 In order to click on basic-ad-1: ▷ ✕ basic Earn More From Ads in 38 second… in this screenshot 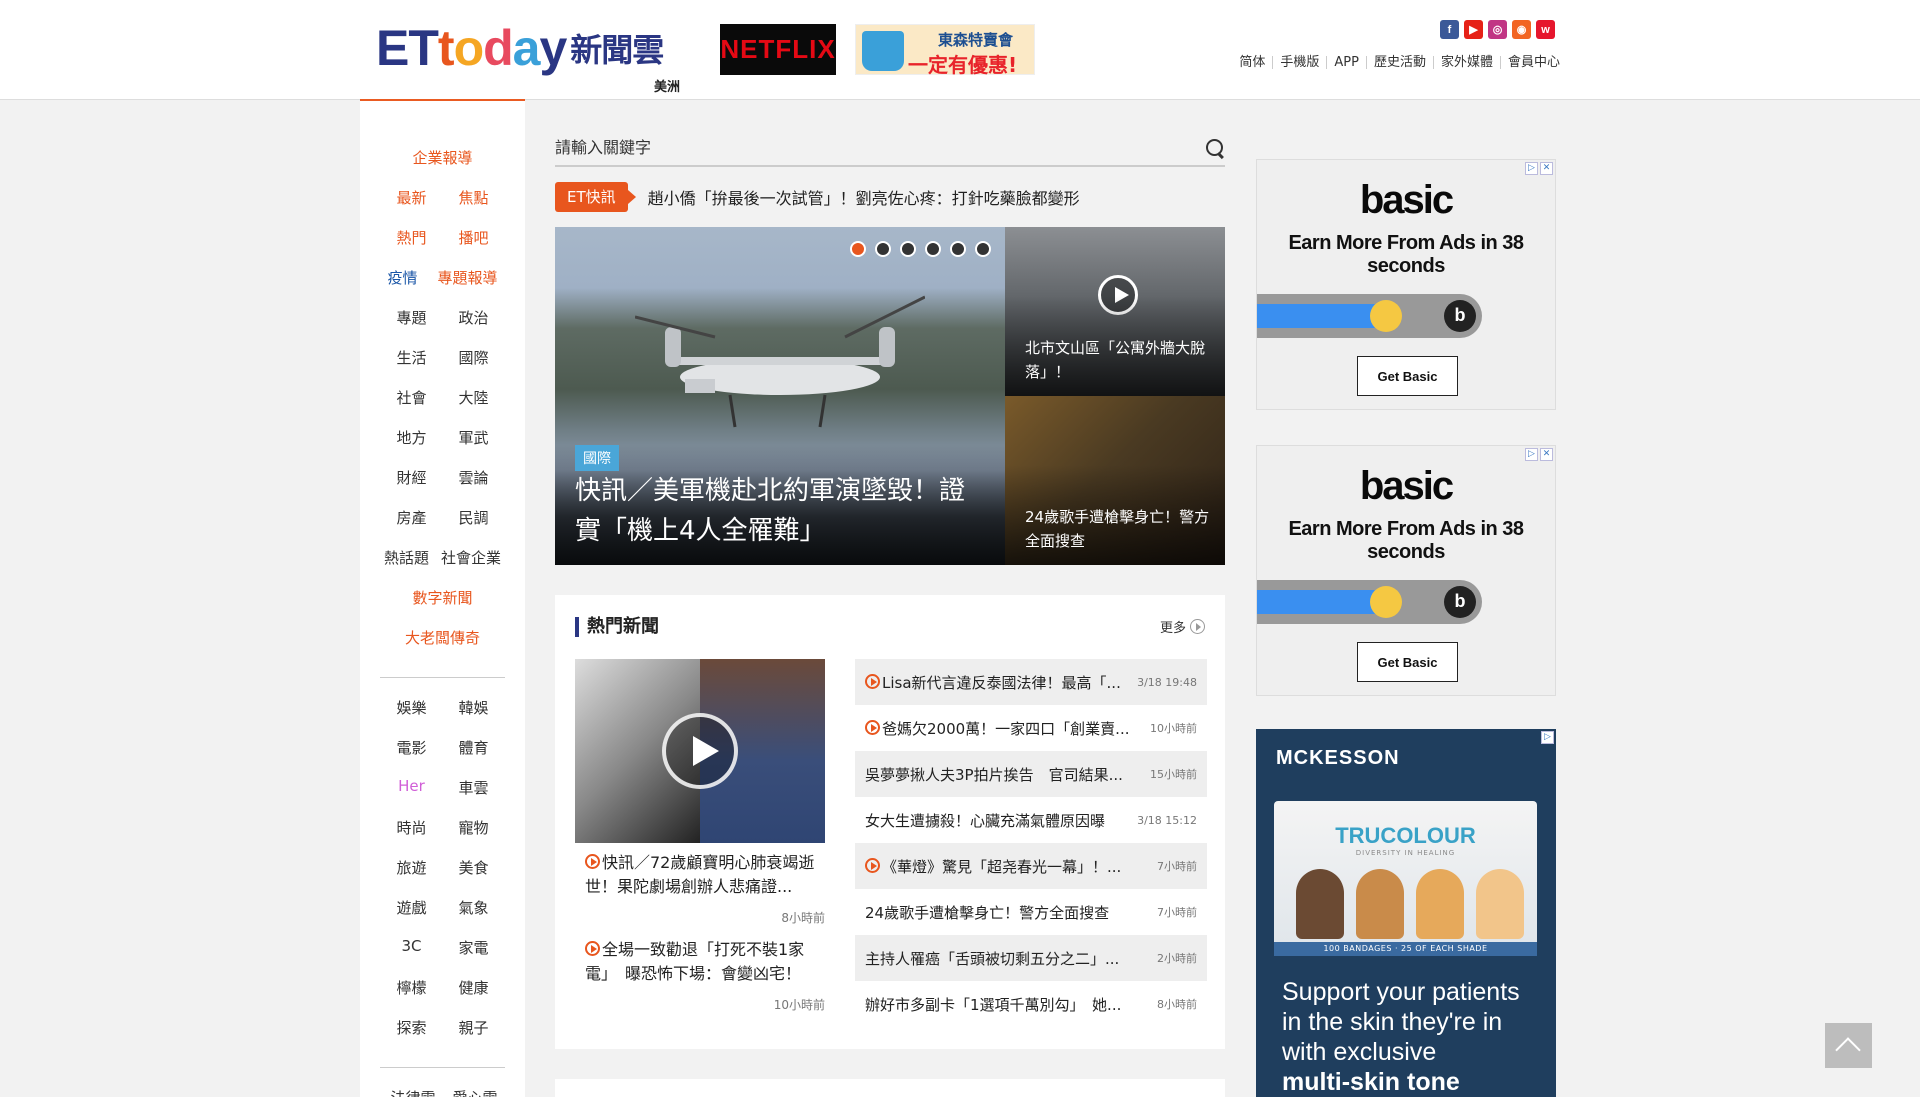, I will do `click(1406, 284)`.